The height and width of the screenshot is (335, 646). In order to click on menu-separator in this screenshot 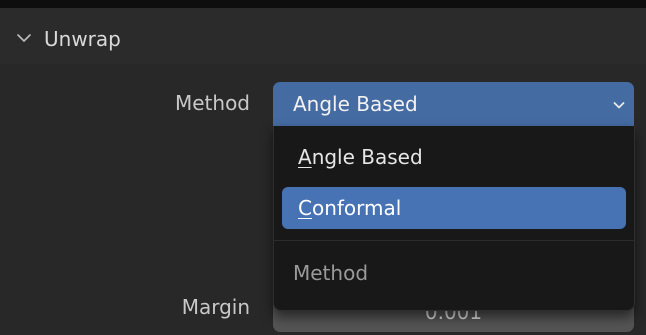, I will do `click(454, 240)`.